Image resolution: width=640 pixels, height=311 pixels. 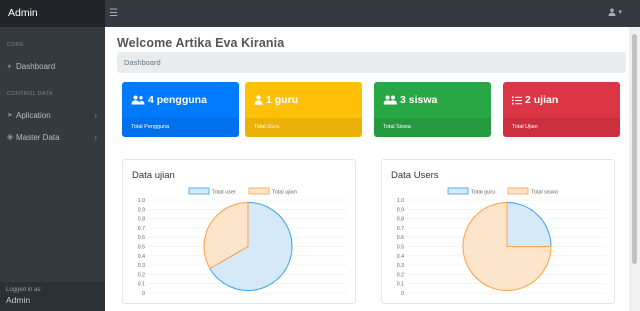 I want to click on breadcrumb: Dashboard, so click(x=371, y=62).